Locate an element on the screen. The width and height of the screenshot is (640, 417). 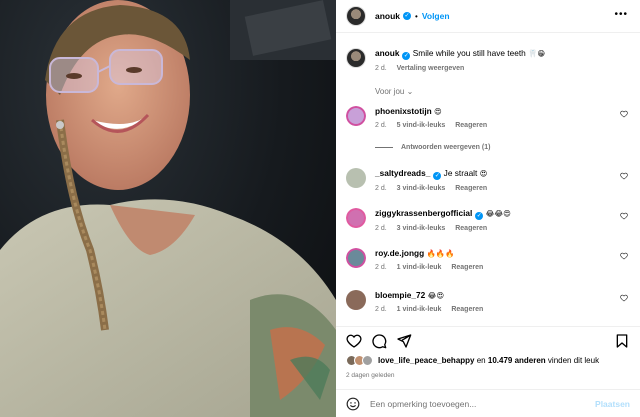
liker-username: love_life_peace_behappy is located at coordinates (426, 360).